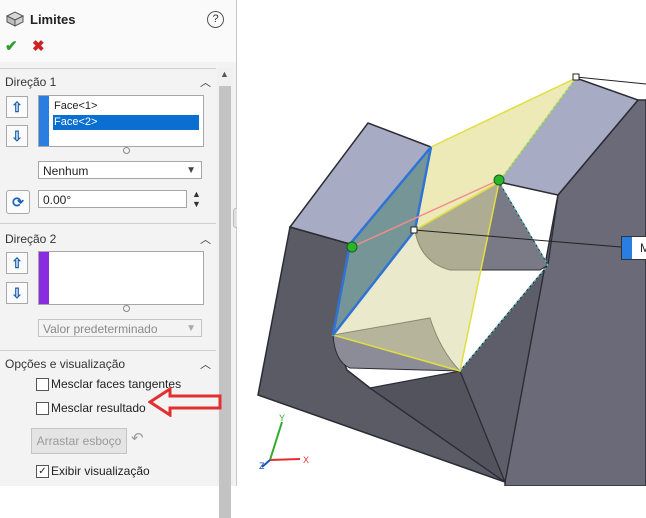 The height and width of the screenshot is (518, 646). I want to click on scroll-up-icon: ▲, so click(224, 74).